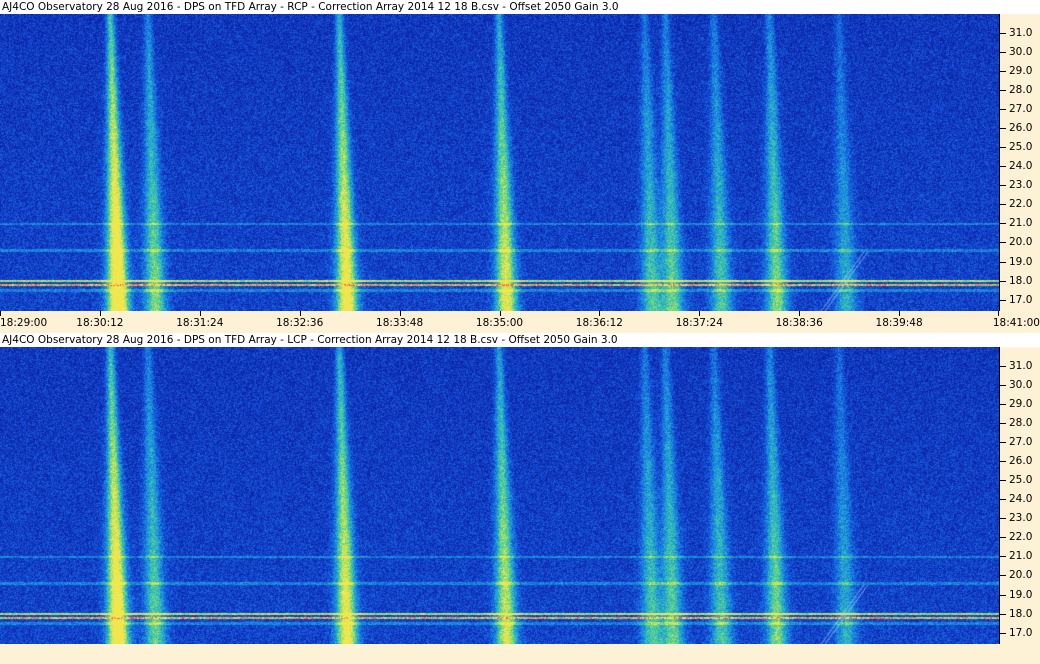 The height and width of the screenshot is (664, 1040). What do you see at coordinates (200, 323) in the screenshot?
I see `time-tick-label: 18:31:24` at bounding box center [200, 323].